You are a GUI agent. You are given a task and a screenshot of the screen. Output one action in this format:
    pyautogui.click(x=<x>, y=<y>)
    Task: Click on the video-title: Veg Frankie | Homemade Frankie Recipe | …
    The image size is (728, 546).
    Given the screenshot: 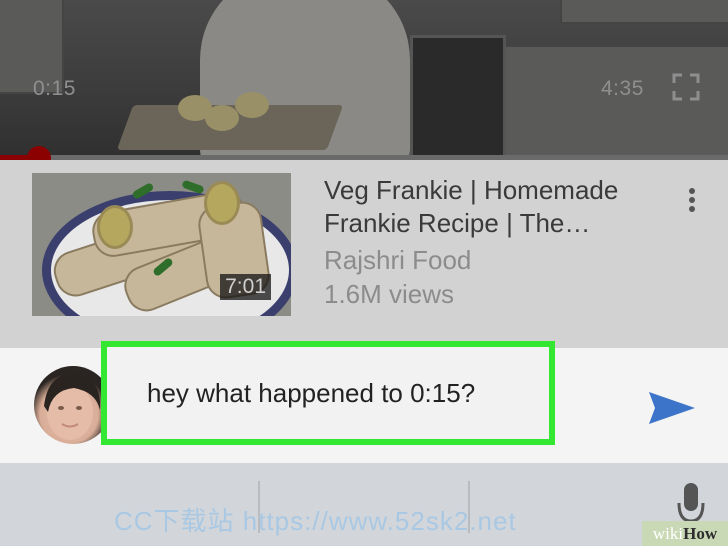 What is the action you would take?
    pyautogui.click(x=494, y=207)
    